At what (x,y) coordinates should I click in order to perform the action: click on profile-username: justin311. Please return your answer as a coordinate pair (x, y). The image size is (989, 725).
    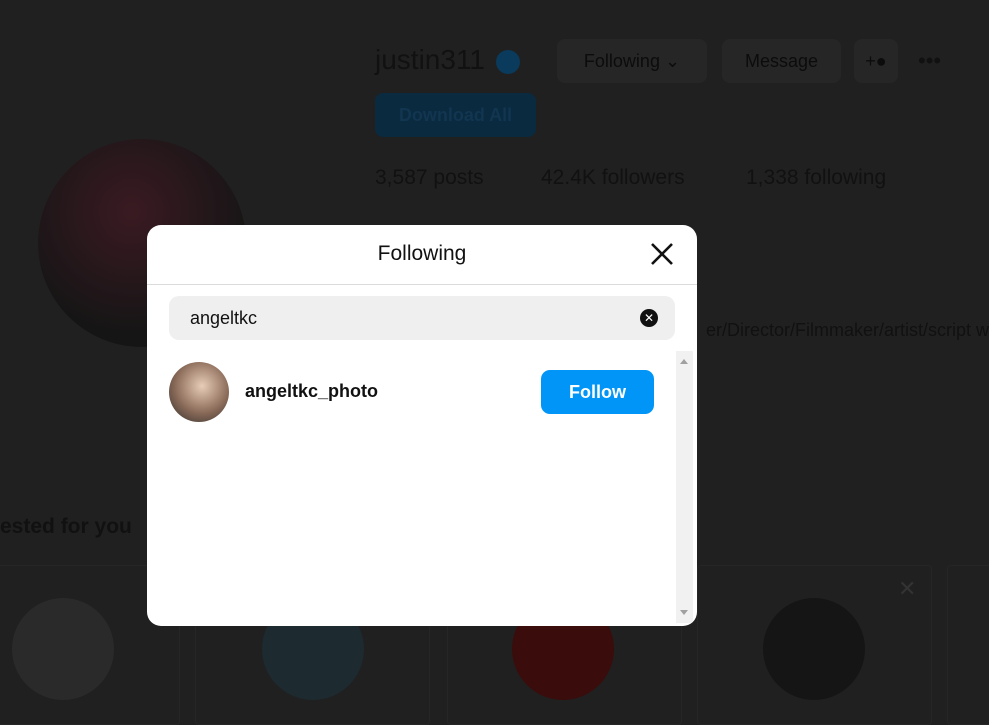
    Looking at the image, I should click on (430, 59).